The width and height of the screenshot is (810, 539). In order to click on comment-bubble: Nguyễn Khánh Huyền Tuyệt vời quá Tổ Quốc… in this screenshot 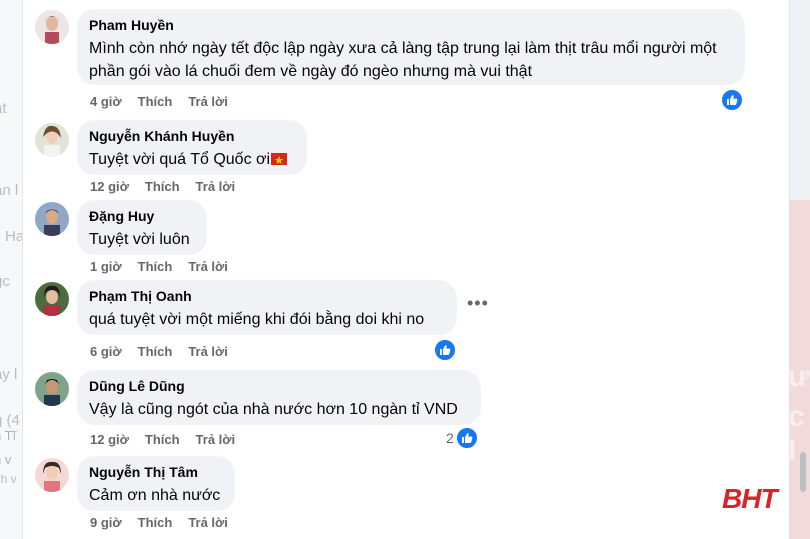, I will do `click(192, 147)`.